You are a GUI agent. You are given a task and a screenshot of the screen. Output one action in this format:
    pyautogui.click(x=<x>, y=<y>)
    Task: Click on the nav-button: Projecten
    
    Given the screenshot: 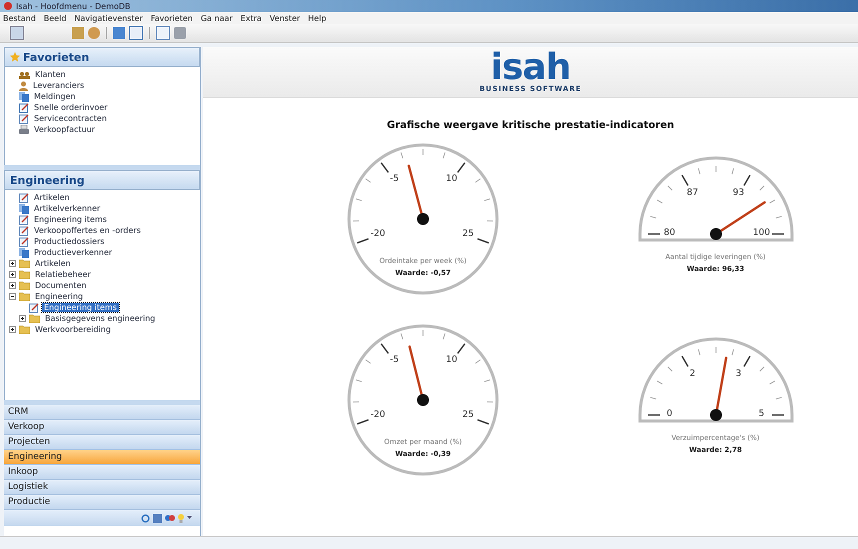 What is the action you would take?
    pyautogui.click(x=102, y=442)
    